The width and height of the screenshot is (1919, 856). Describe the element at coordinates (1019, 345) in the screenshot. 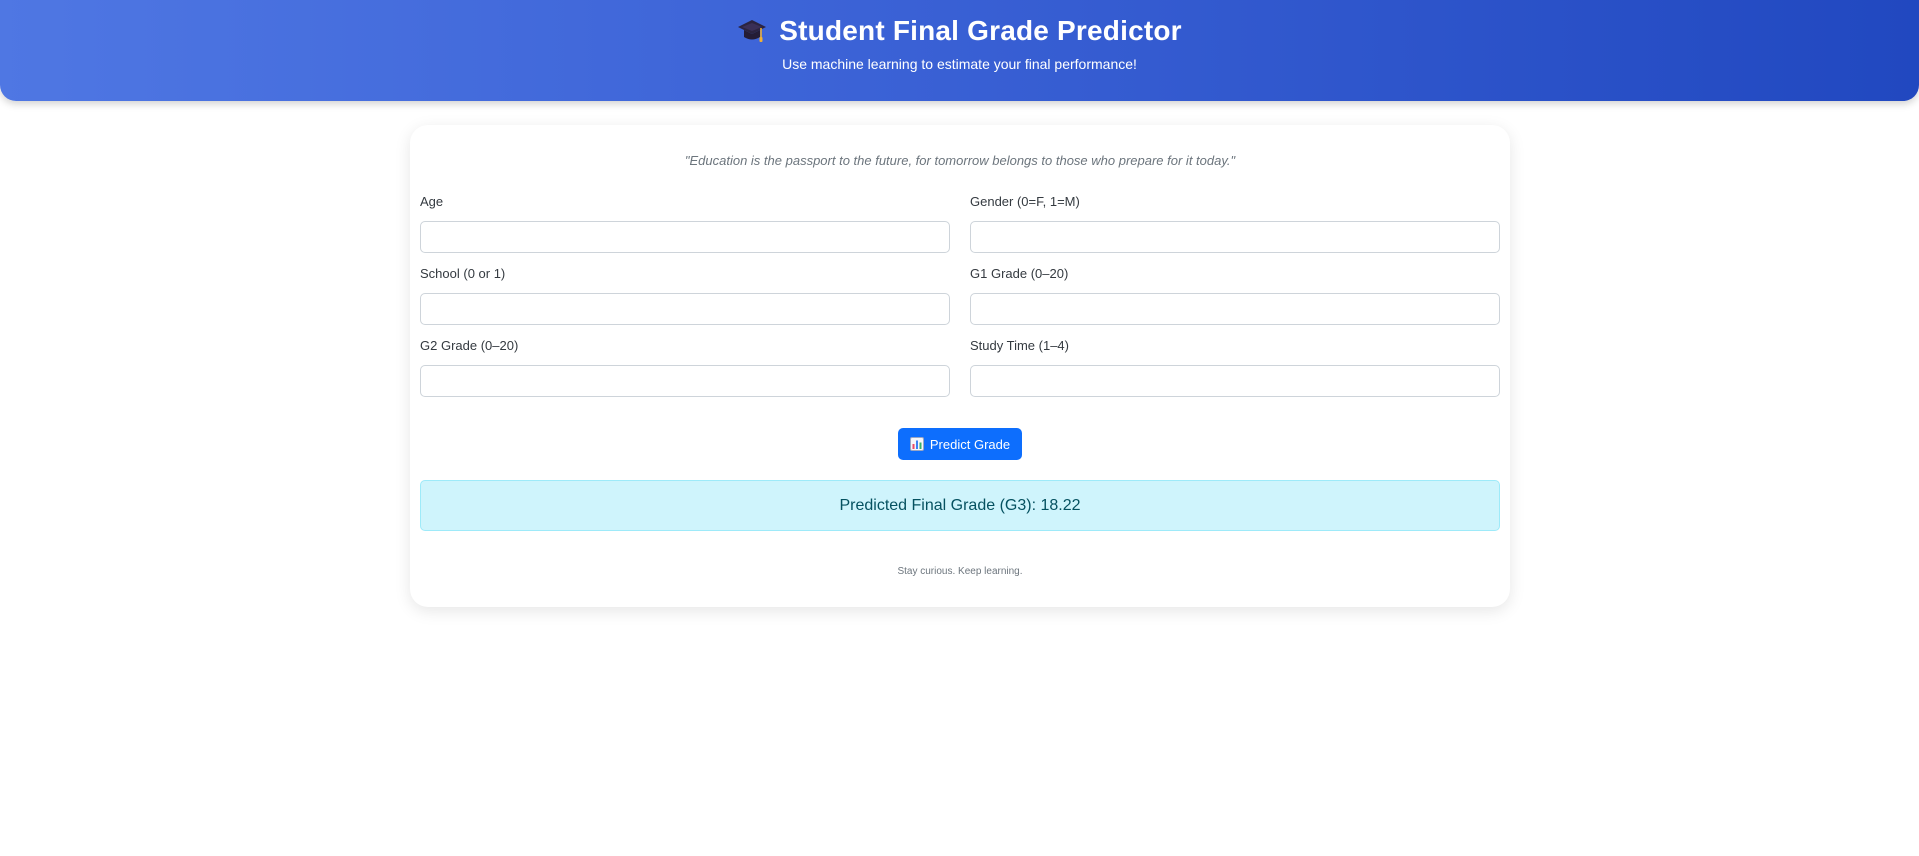

I see `study-time-label: Study Time (1–4)` at that location.